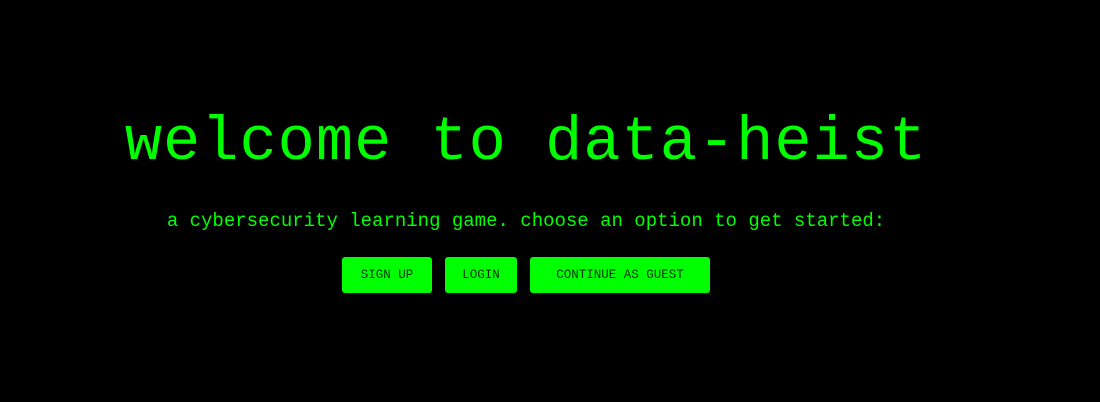  I want to click on page-title: welcome to data-heist, so click(526, 142).